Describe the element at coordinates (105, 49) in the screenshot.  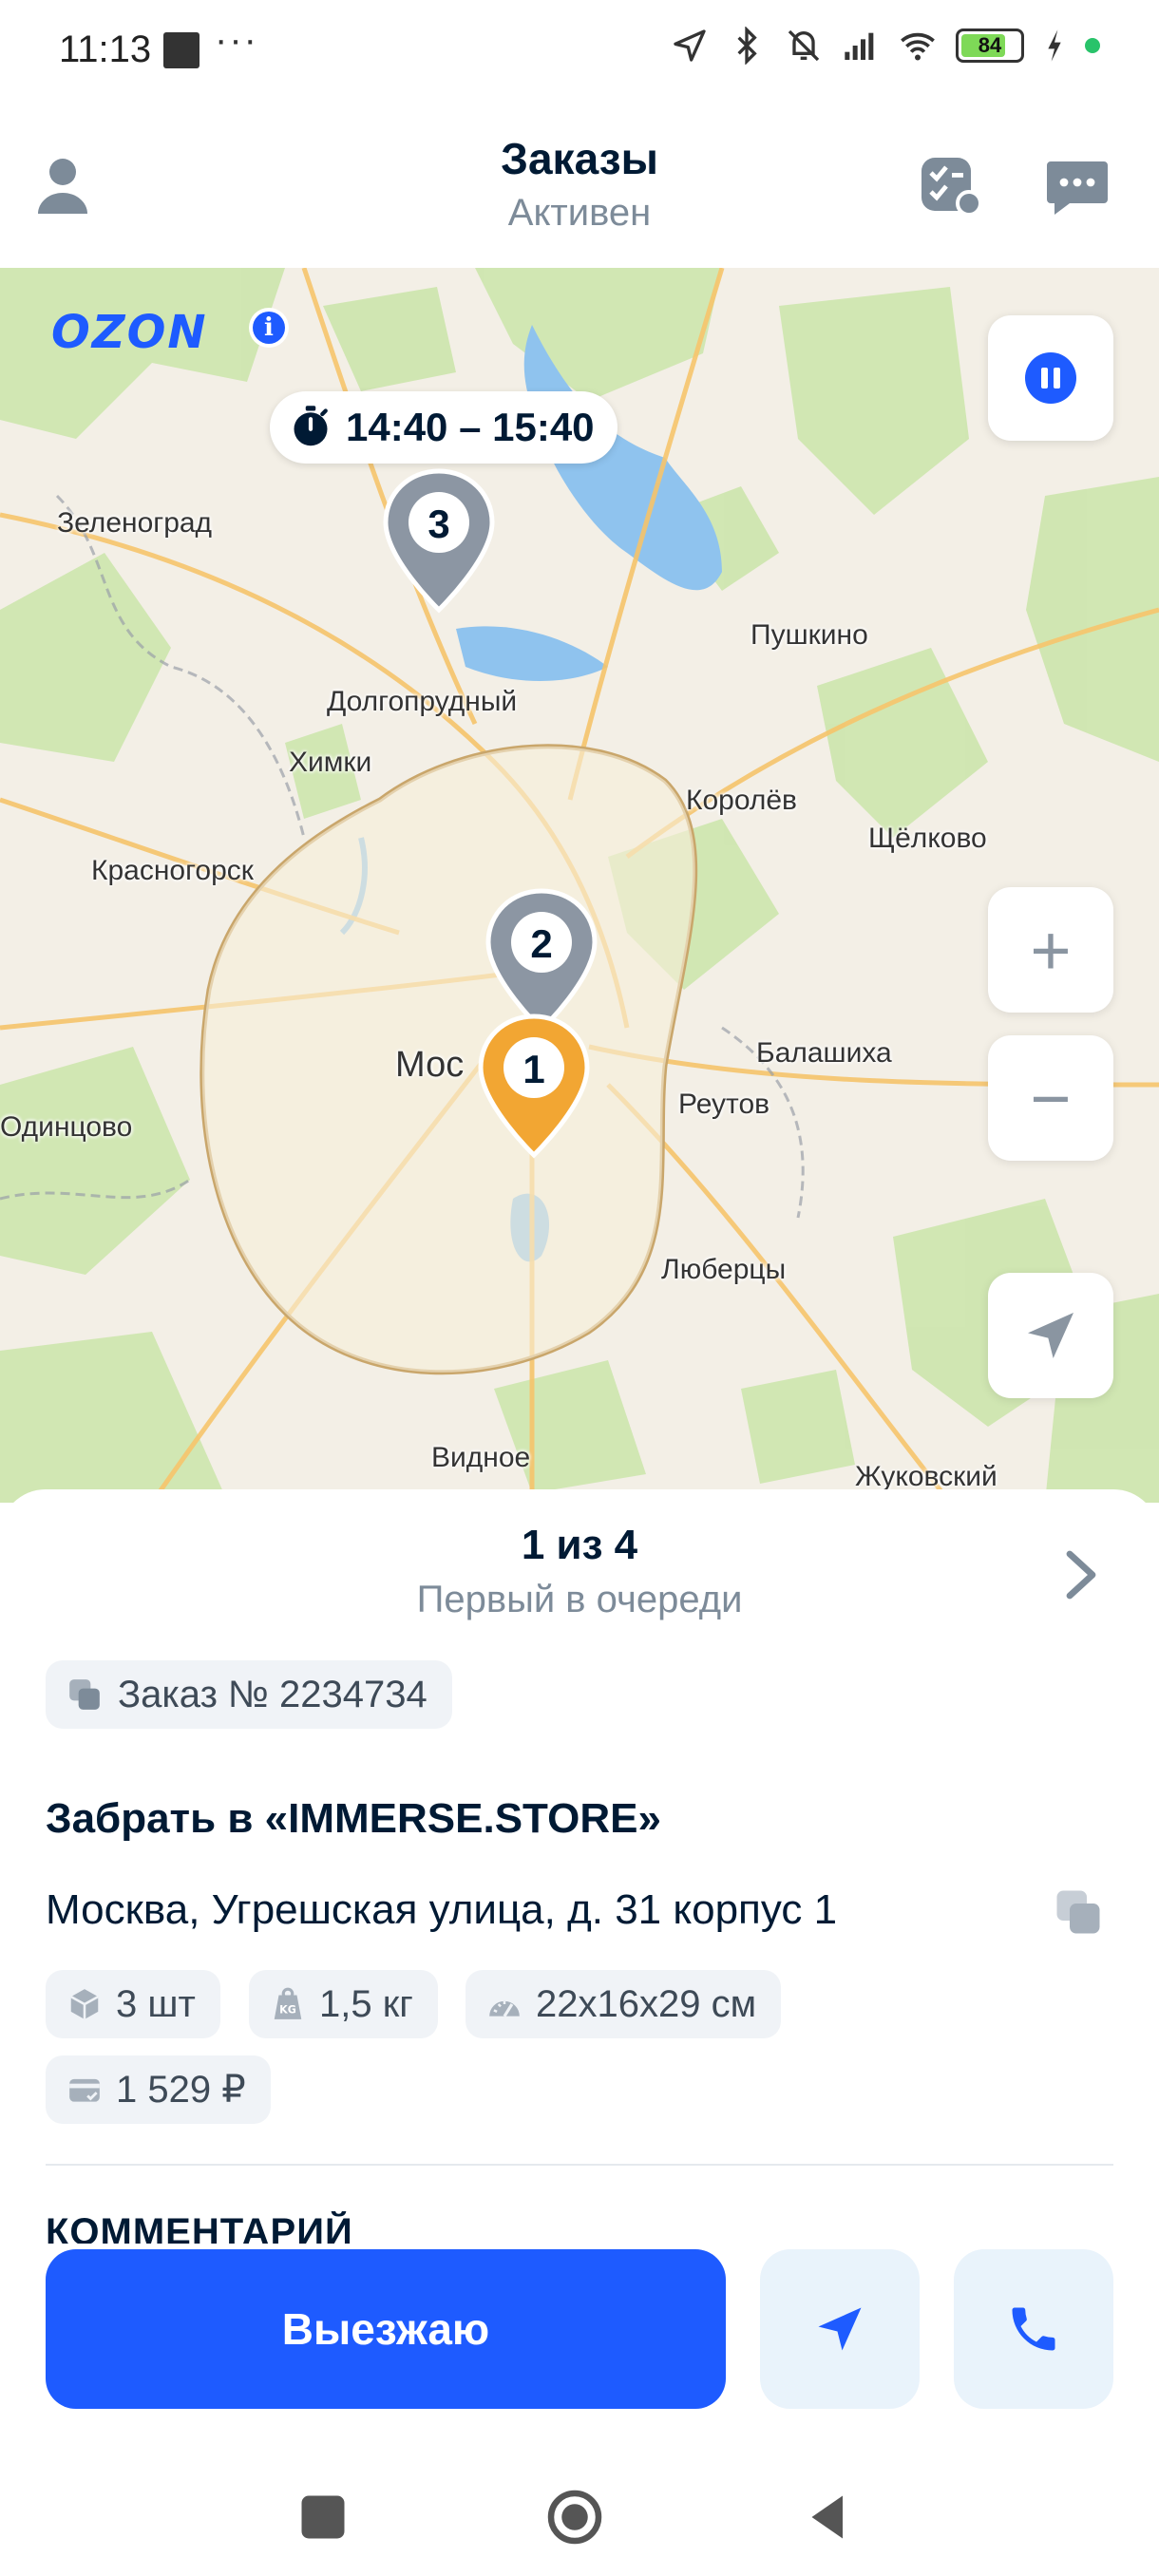
I see `status-time: 11:13` at that location.